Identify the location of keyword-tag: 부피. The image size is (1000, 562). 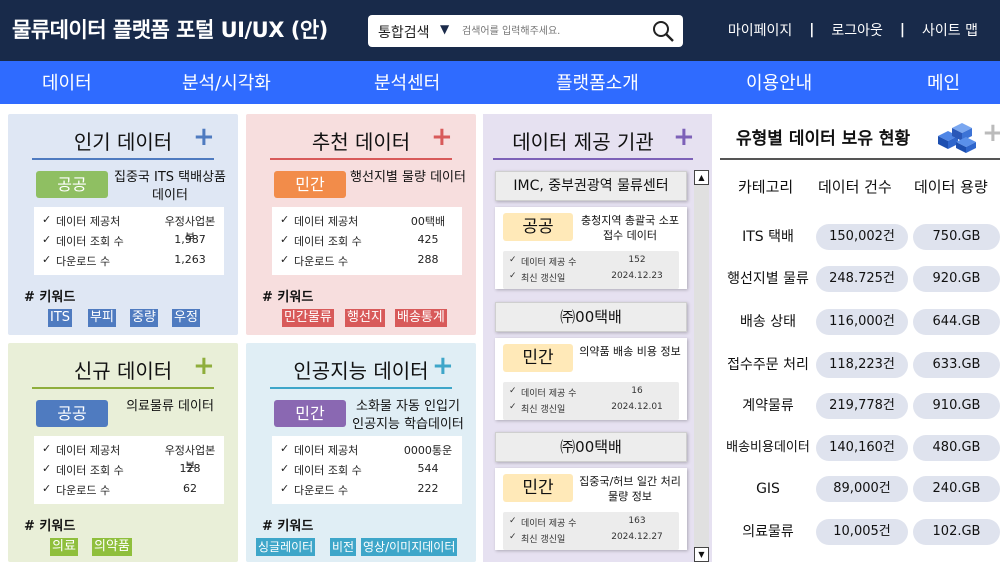
(102, 318).